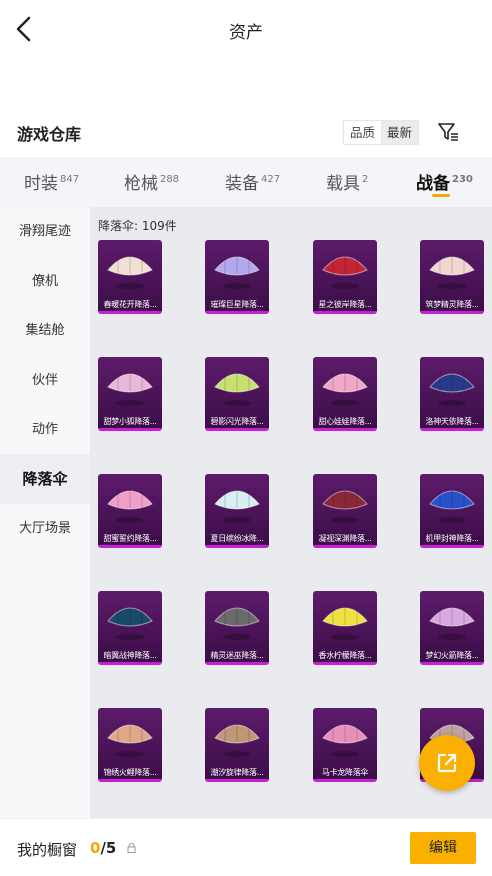 The width and height of the screenshot is (492, 876). I want to click on showcase-label: 我的橱窗, so click(47, 850).